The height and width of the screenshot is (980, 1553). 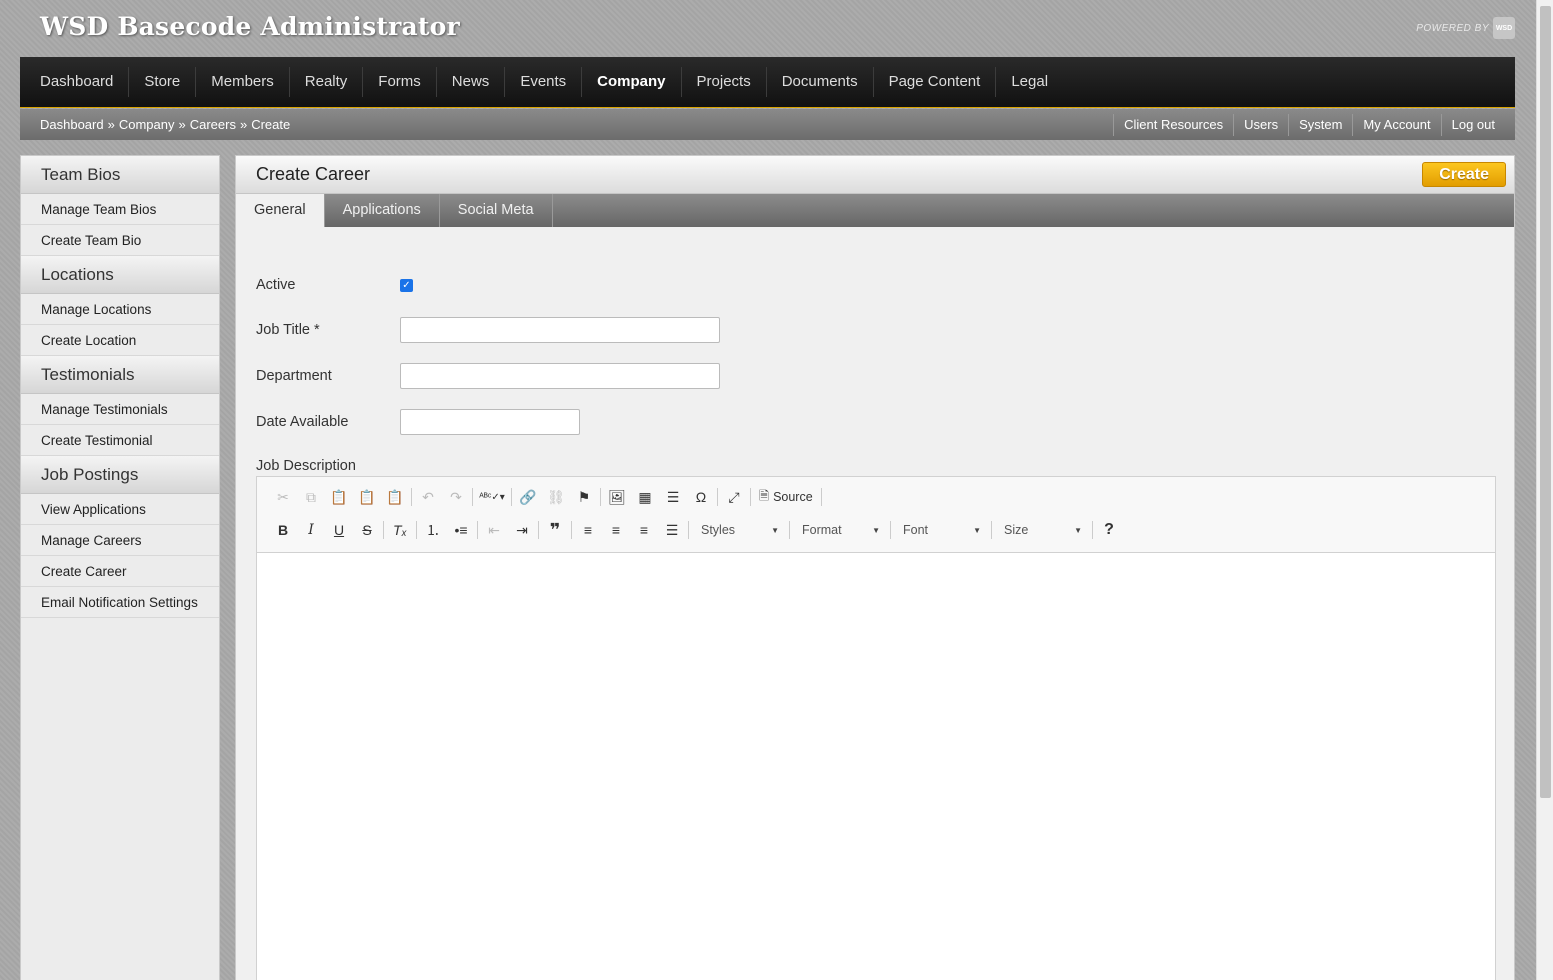 I want to click on maximize-icon: ⤢, so click(x=734, y=497).